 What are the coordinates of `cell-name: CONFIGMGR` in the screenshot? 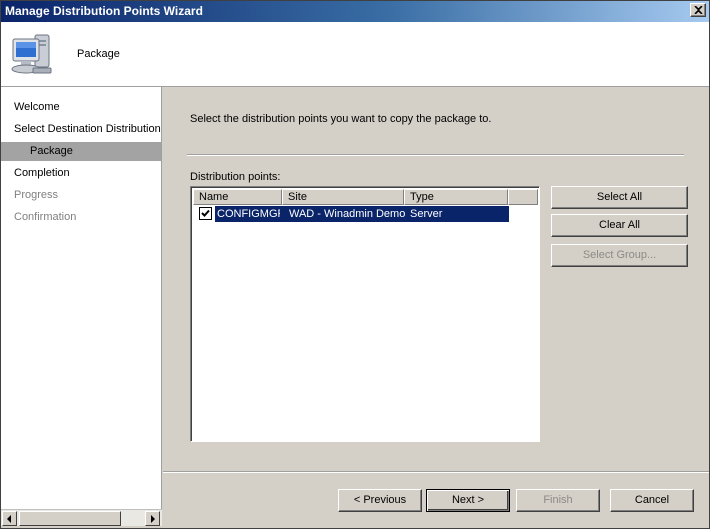 It's located at (248, 214).